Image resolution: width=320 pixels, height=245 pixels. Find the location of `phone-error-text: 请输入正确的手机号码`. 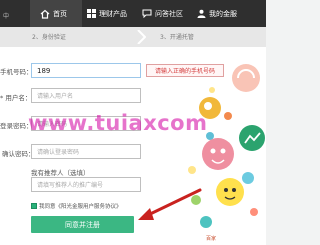

phone-error-text: 请输入正确的手机号码 is located at coordinates (184, 71).